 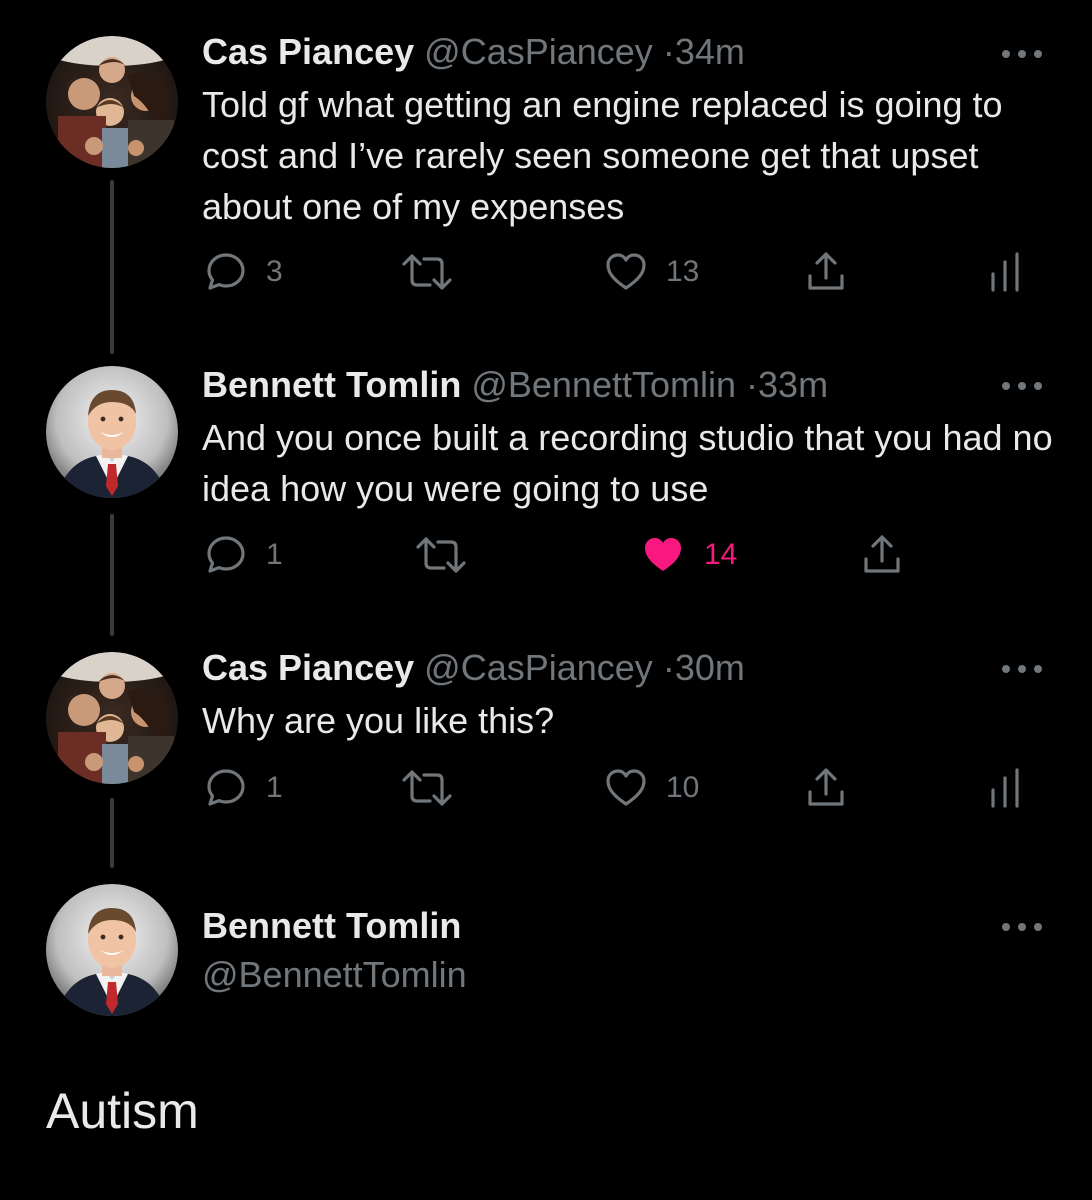 I want to click on action-bar: 3 13, so click(x=546, y=272).